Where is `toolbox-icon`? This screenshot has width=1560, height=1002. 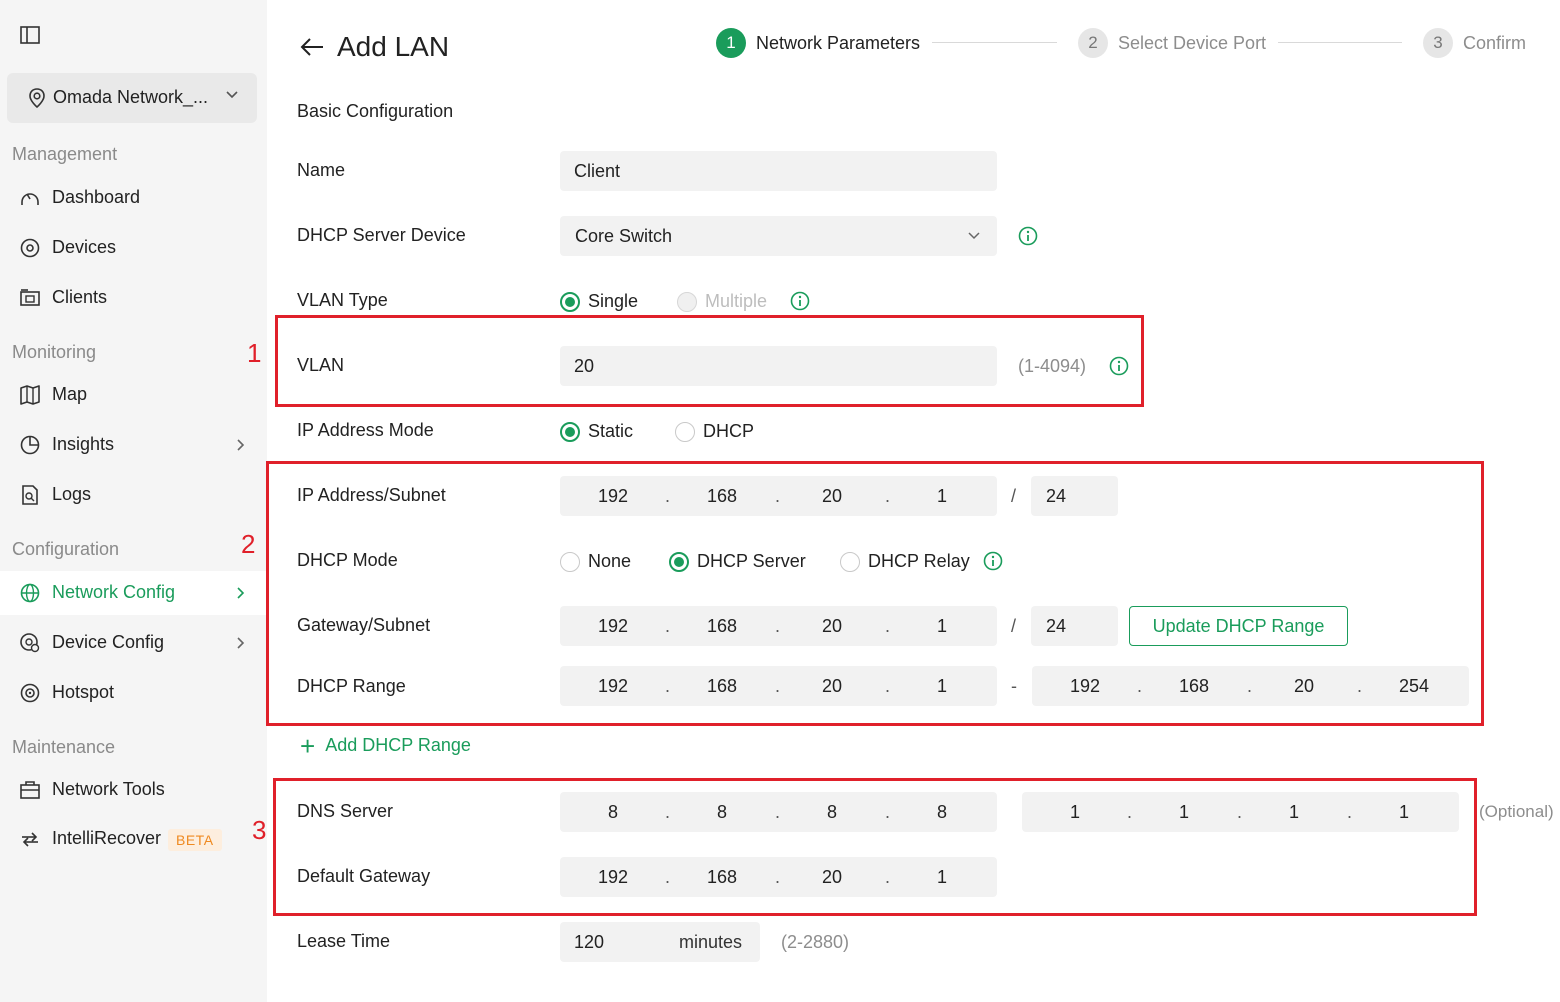
toolbox-icon is located at coordinates (30, 790).